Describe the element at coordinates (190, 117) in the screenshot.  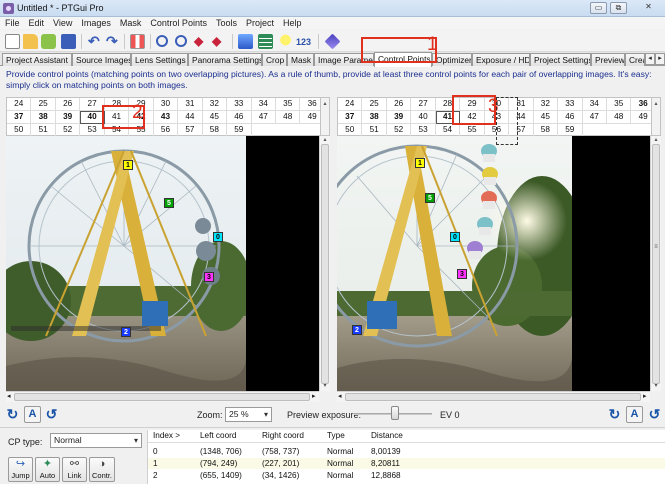
I see `image-number-cell: 44` at that location.